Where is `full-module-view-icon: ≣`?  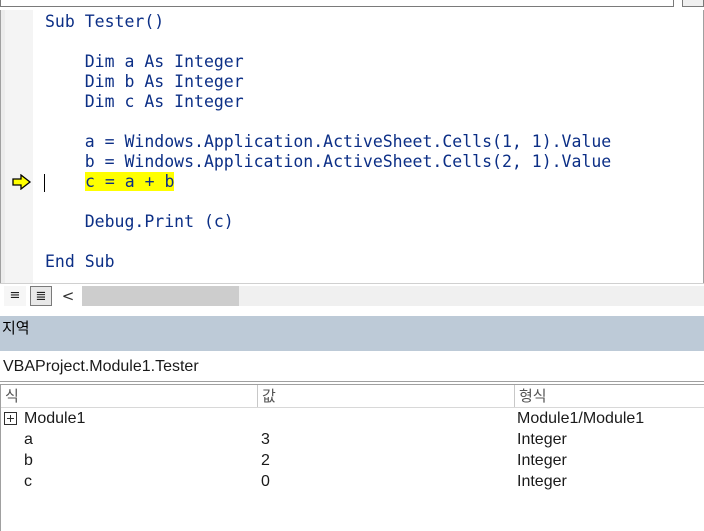 full-module-view-icon: ≣ is located at coordinates (41, 296).